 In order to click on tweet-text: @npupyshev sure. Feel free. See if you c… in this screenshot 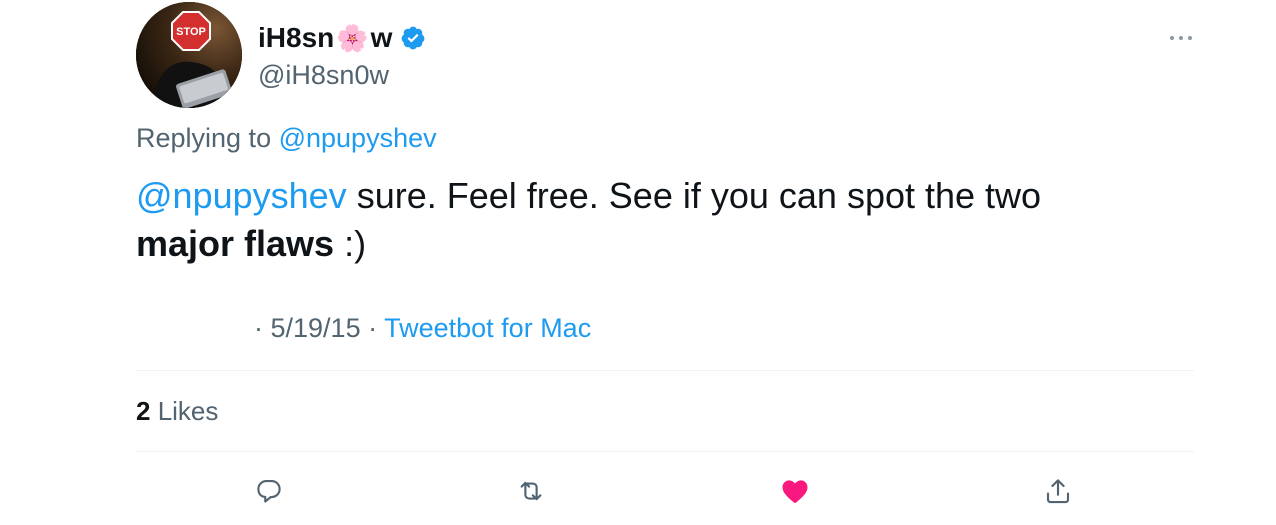, I will do `click(636, 220)`.